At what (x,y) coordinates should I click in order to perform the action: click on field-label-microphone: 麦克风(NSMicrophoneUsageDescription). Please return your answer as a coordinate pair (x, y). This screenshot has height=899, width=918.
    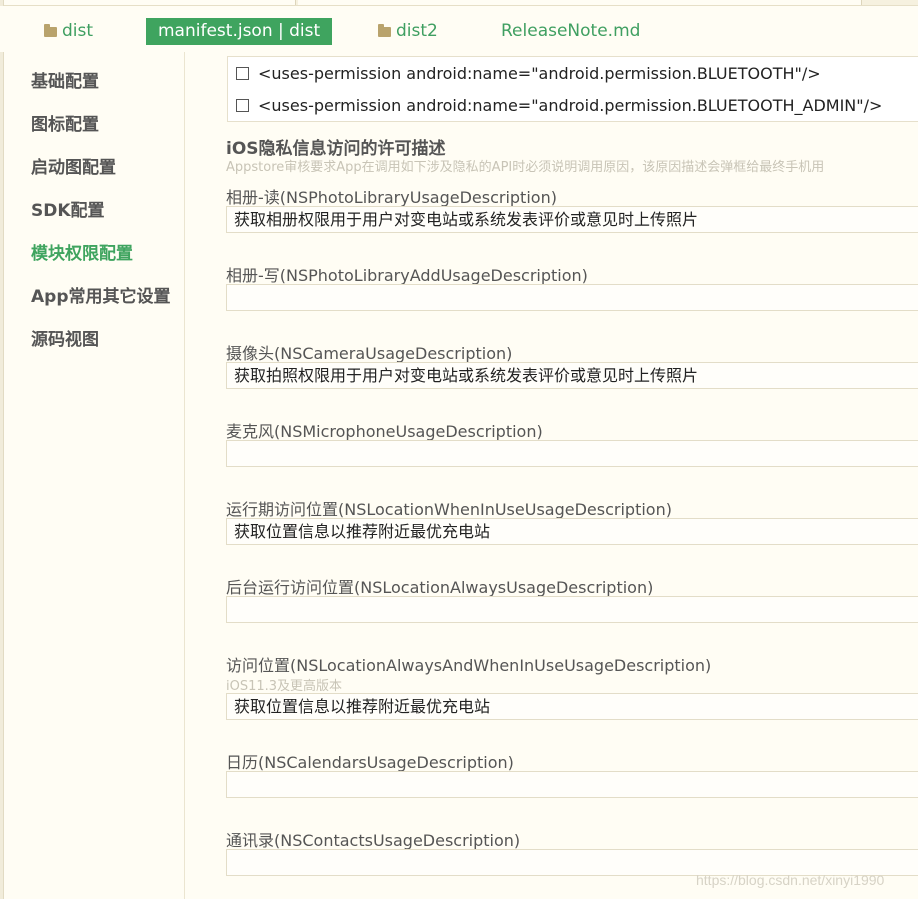
    Looking at the image, I should click on (384, 431).